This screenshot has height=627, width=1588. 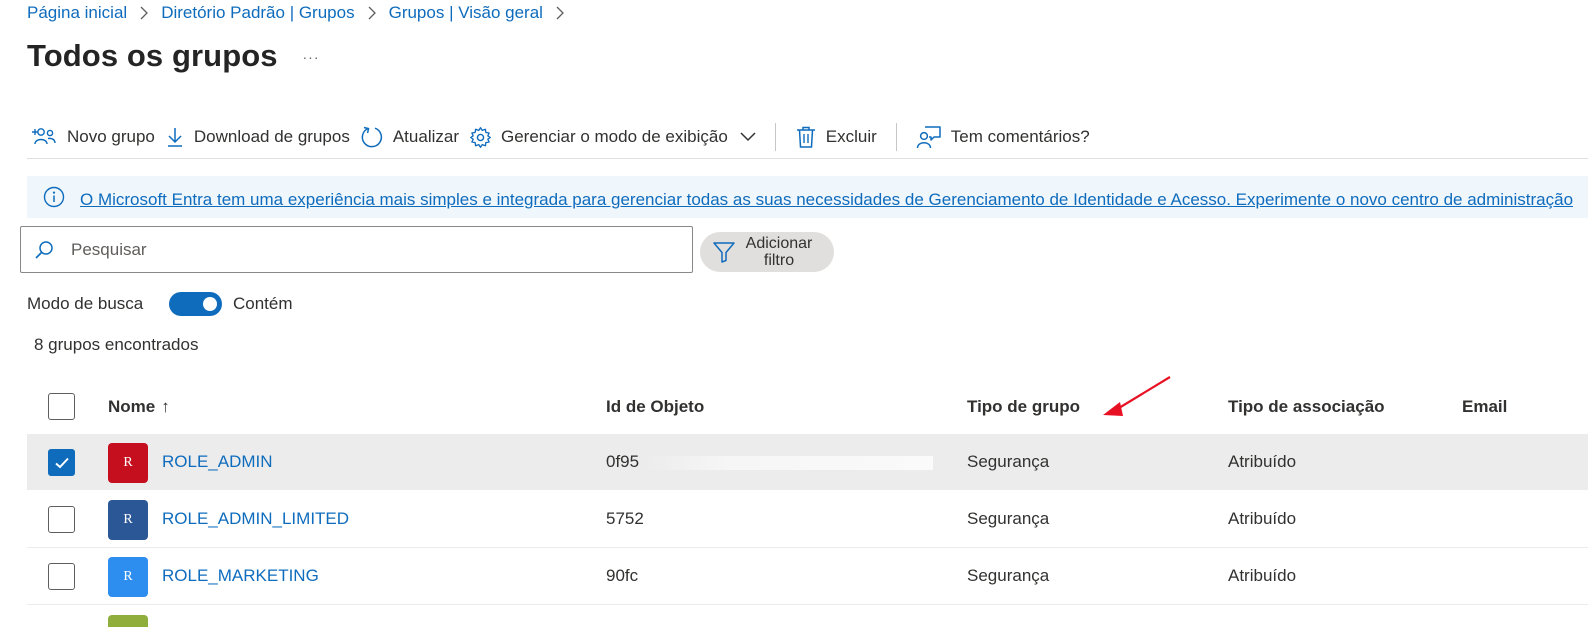 I want to click on refresh-icon, so click(x=371, y=137).